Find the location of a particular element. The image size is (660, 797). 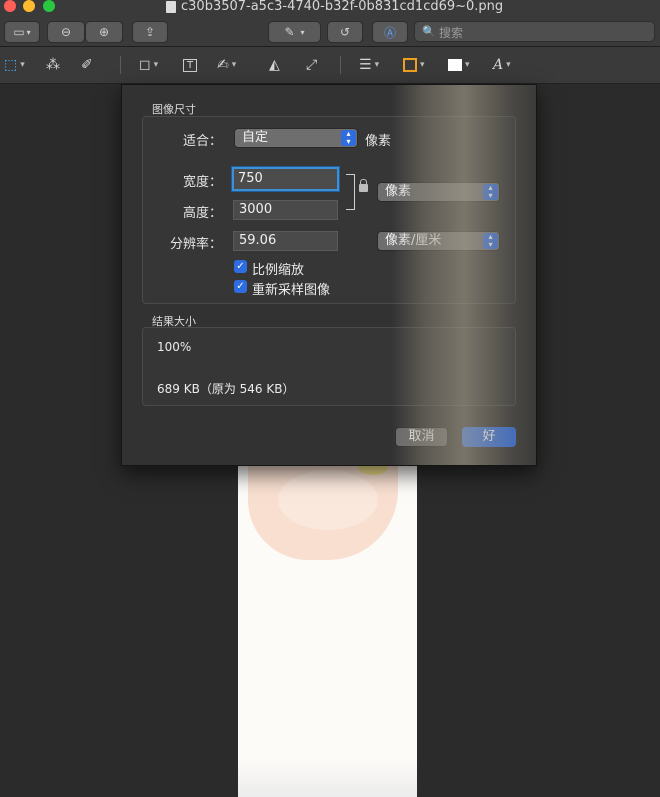

height-label: 高度： is located at coordinates (202, 213).